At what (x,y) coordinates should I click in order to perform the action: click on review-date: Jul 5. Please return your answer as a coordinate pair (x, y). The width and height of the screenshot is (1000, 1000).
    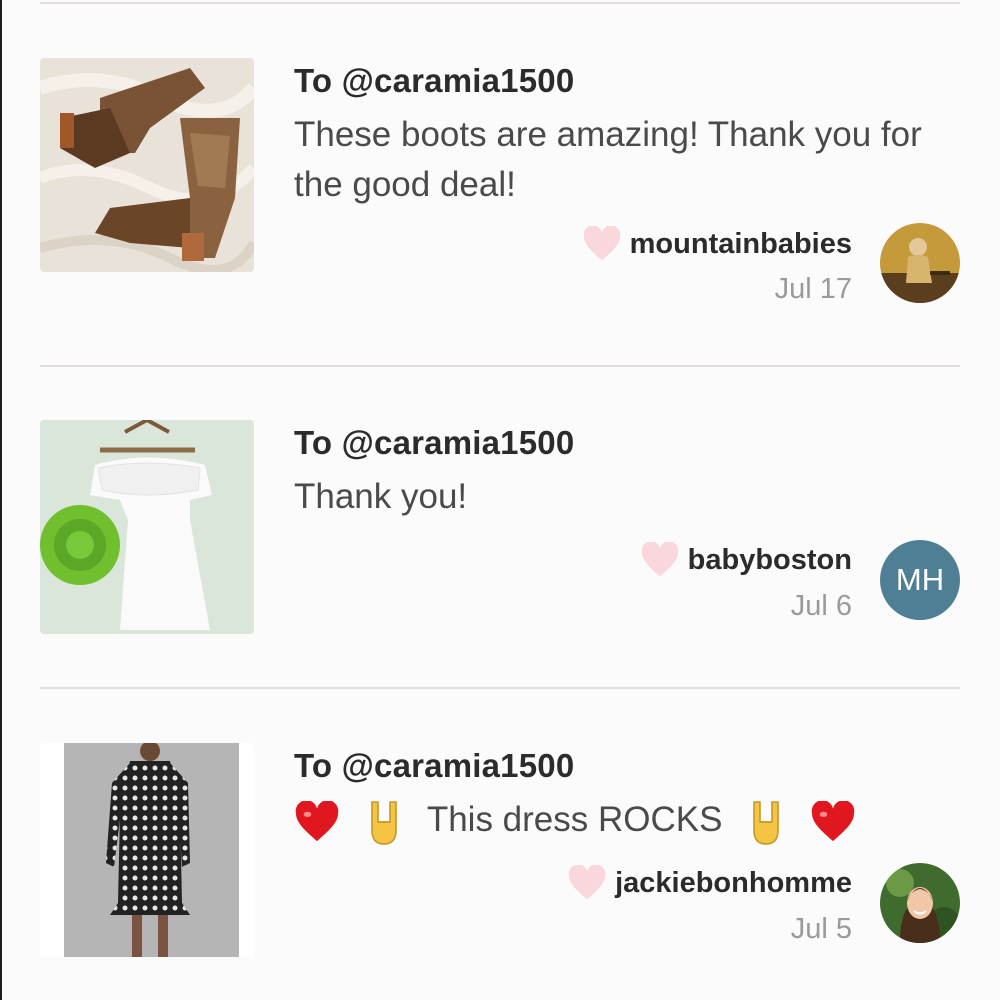
    Looking at the image, I should click on (821, 929).